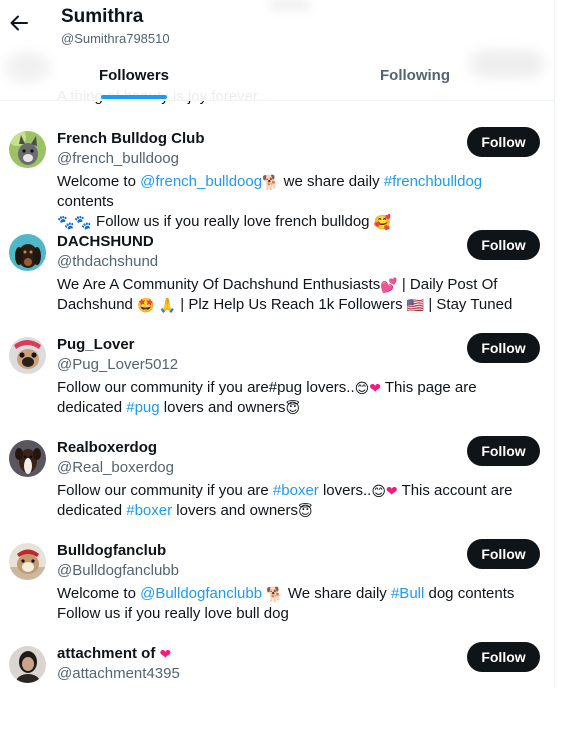 The height and width of the screenshot is (749, 583). Describe the element at coordinates (131, 138) in the screenshot. I see `user-name: French Bulldog Club` at that location.